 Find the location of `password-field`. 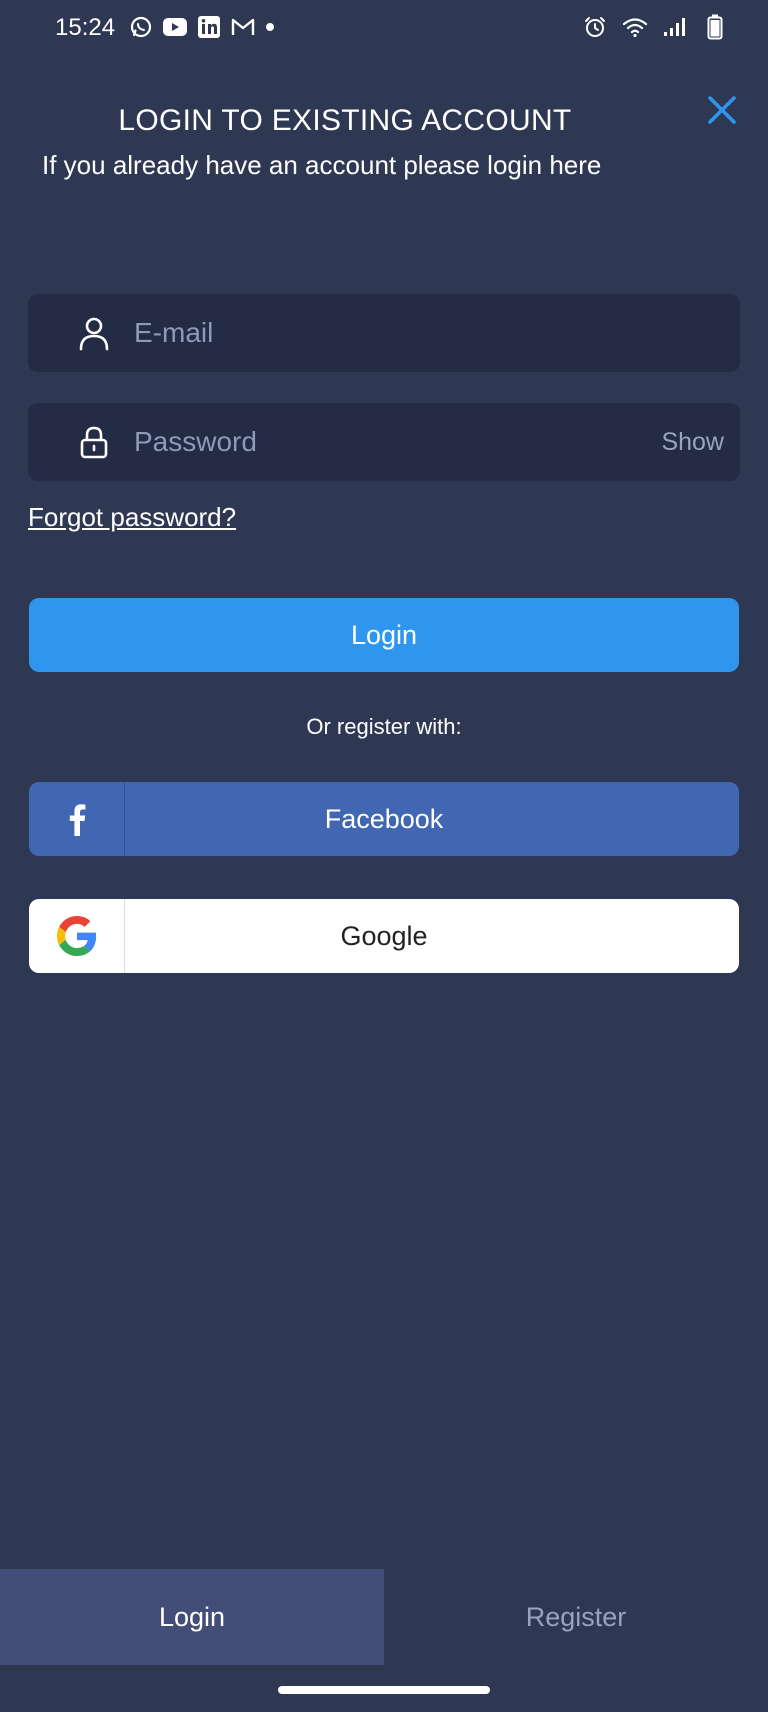

password-field is located at coordinates (398, 442).